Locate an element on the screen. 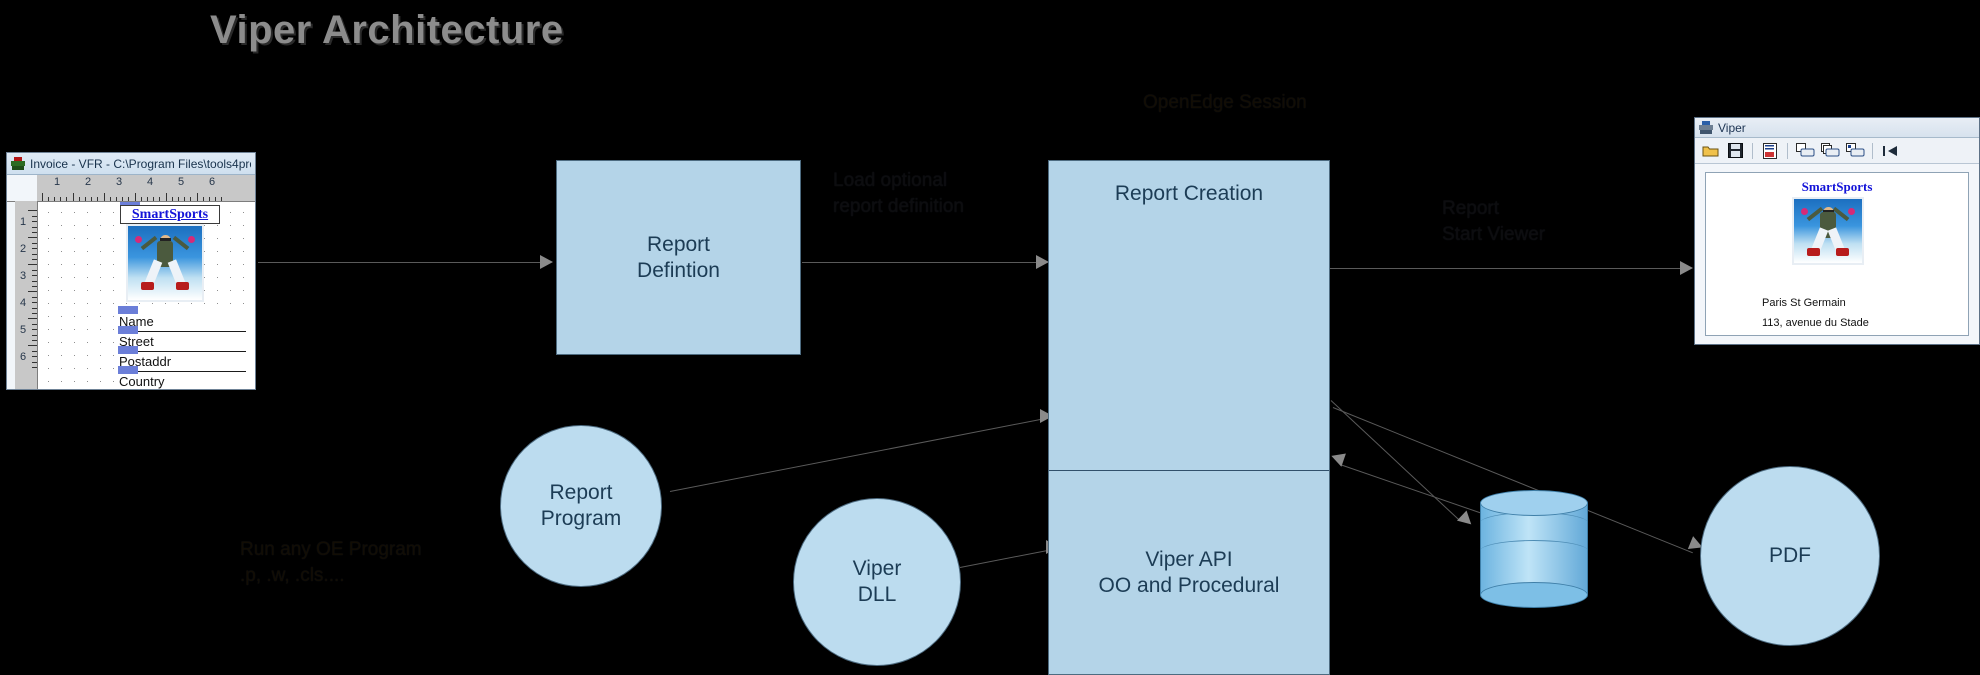 This screenshot has width=1980, height=675. connector-program-to-creation is located at coordinates (861, 454).